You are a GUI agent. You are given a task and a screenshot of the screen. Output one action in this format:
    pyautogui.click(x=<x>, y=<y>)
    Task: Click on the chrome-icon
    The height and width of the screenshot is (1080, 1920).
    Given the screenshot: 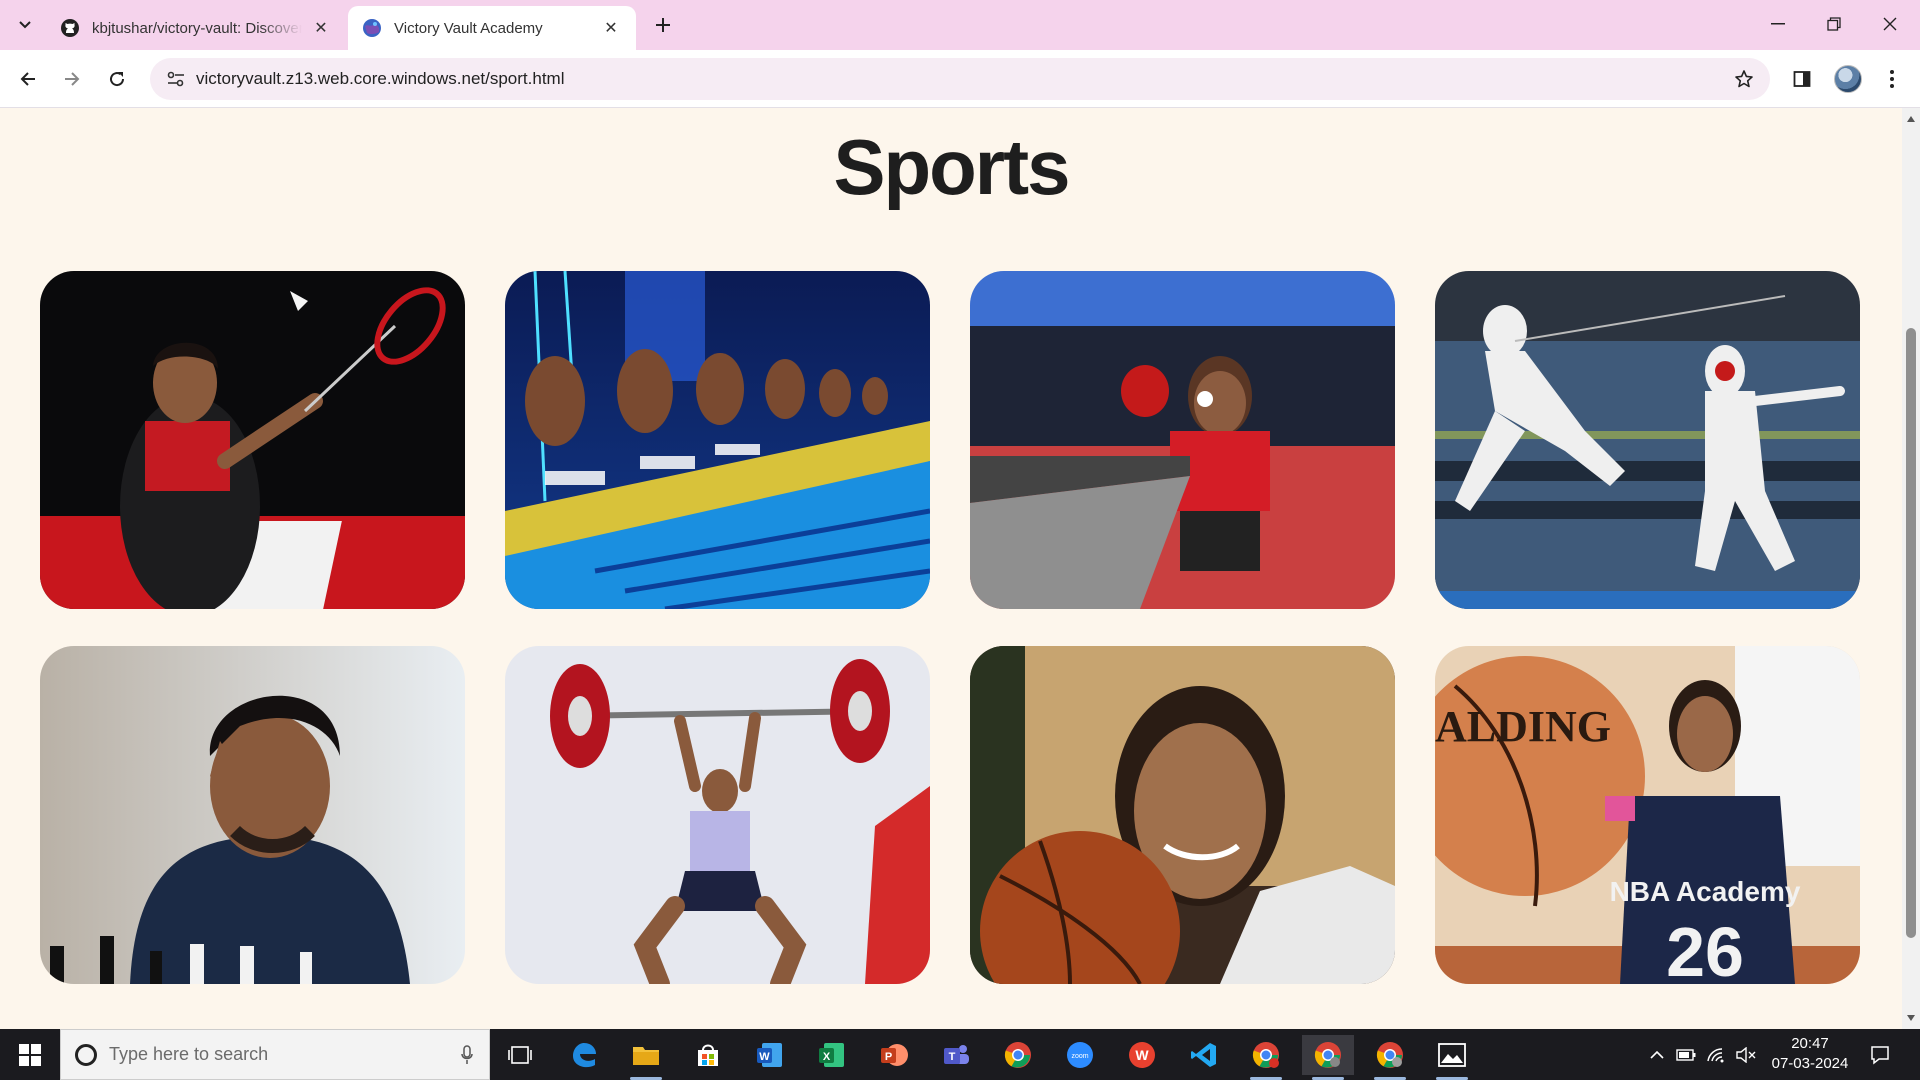 What is the action you would take?
    pyautogui.click(x=1018, y=1055)
    